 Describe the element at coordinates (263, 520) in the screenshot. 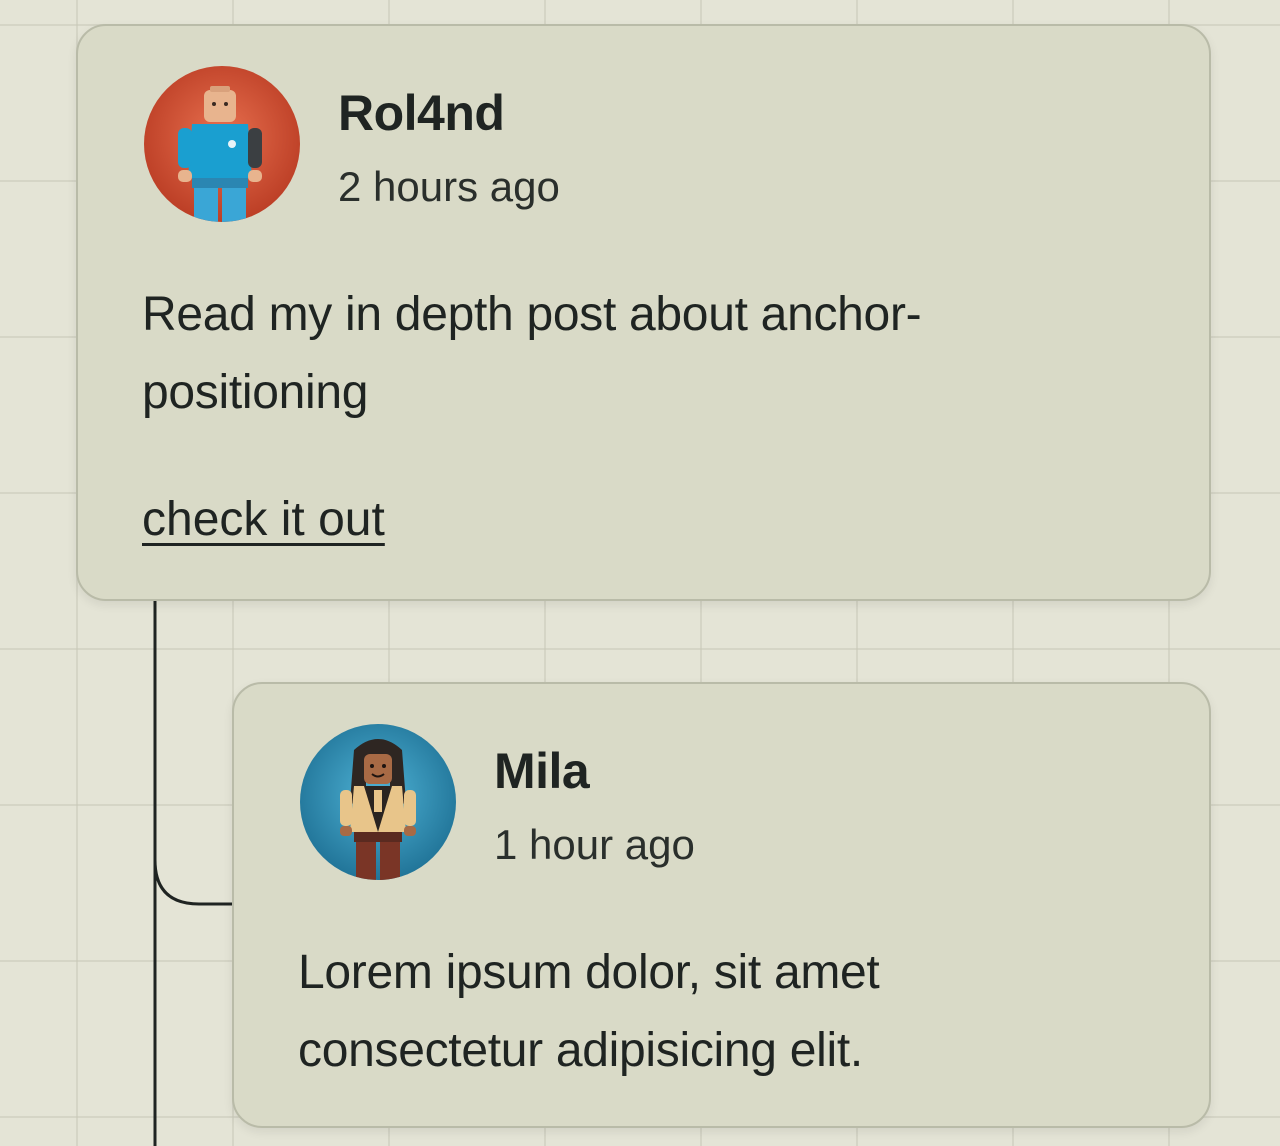

I see `check-it-out-link: check it out` at that location.